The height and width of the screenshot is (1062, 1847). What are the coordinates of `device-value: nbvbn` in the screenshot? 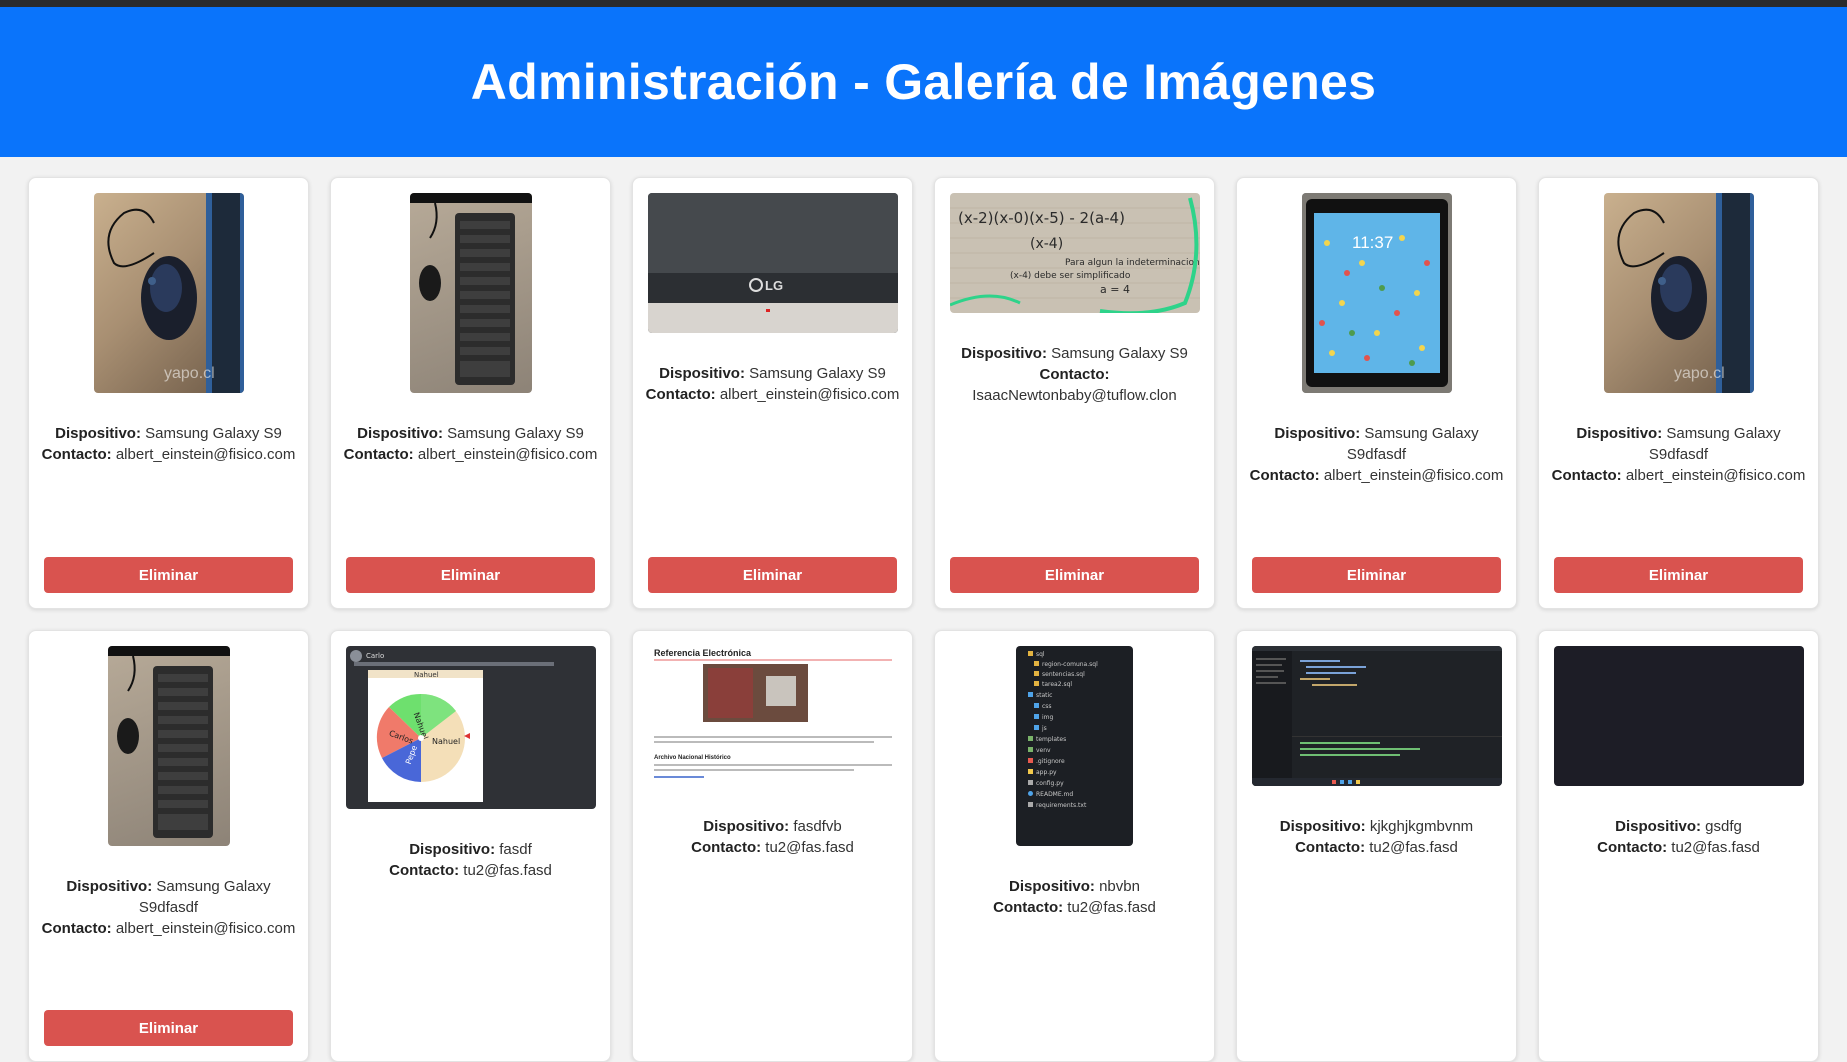 It's located at (1119, 886).